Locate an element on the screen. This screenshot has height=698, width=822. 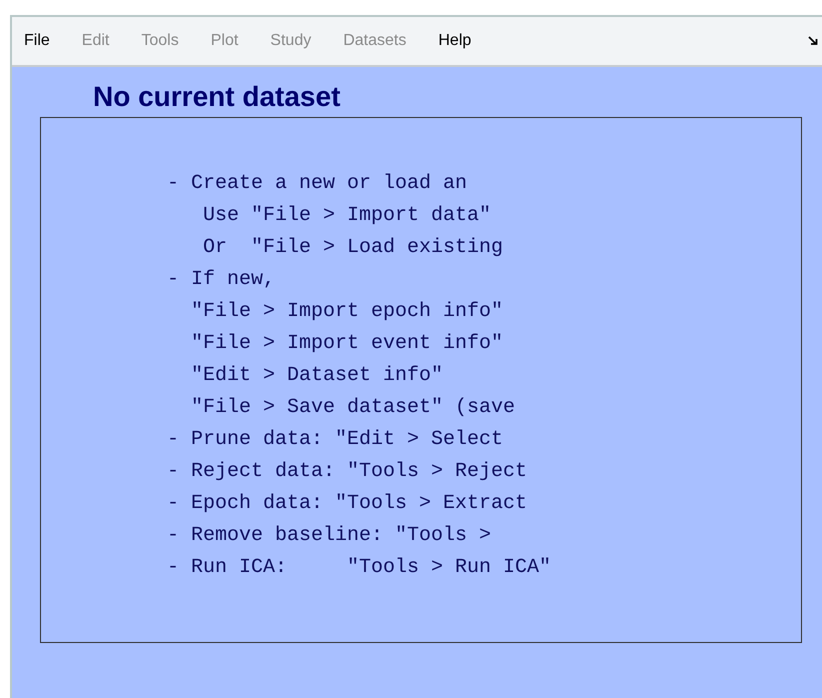
instruction-line: - Remove baseline: "Tools > is located at coordinates (329, 536).